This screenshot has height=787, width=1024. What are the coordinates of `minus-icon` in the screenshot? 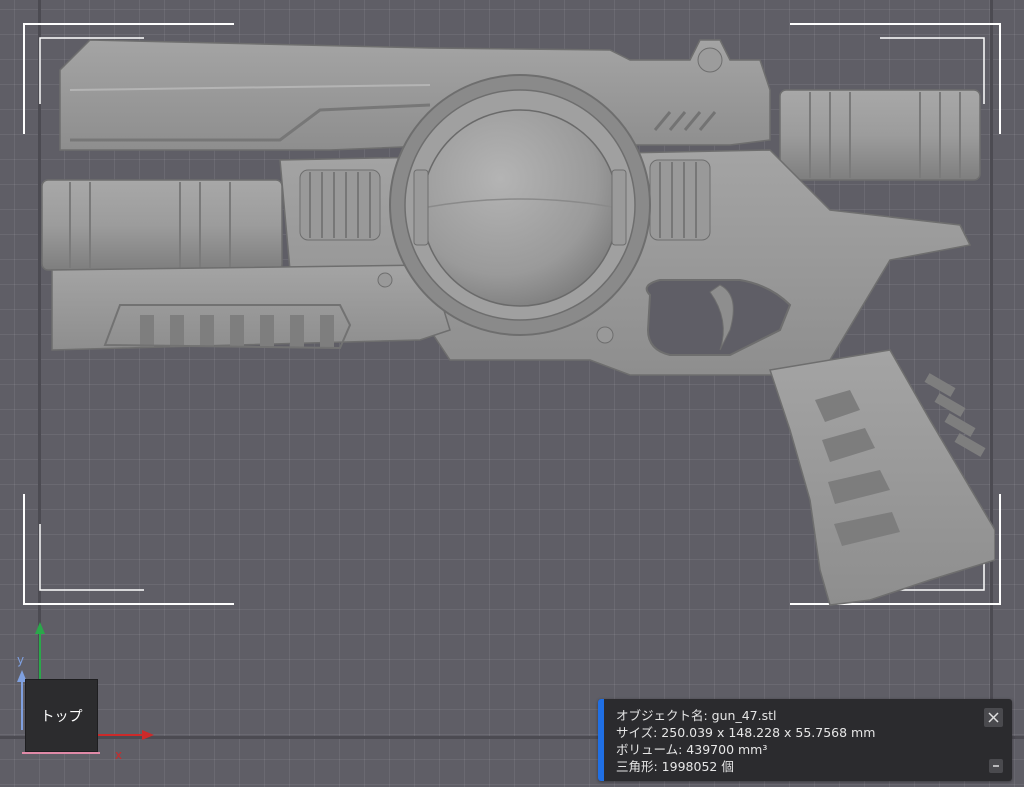 It's located at (996, 766).